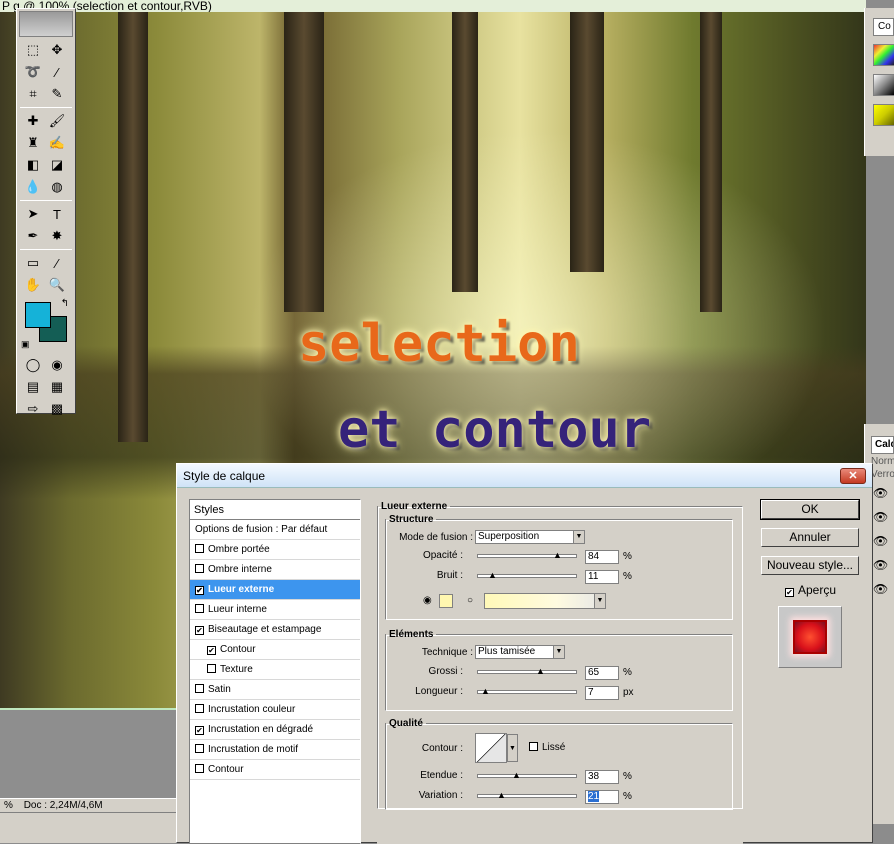 The width and height of the screenshot is (894, 844). I want to click on antialias-box, so click(533, 746).